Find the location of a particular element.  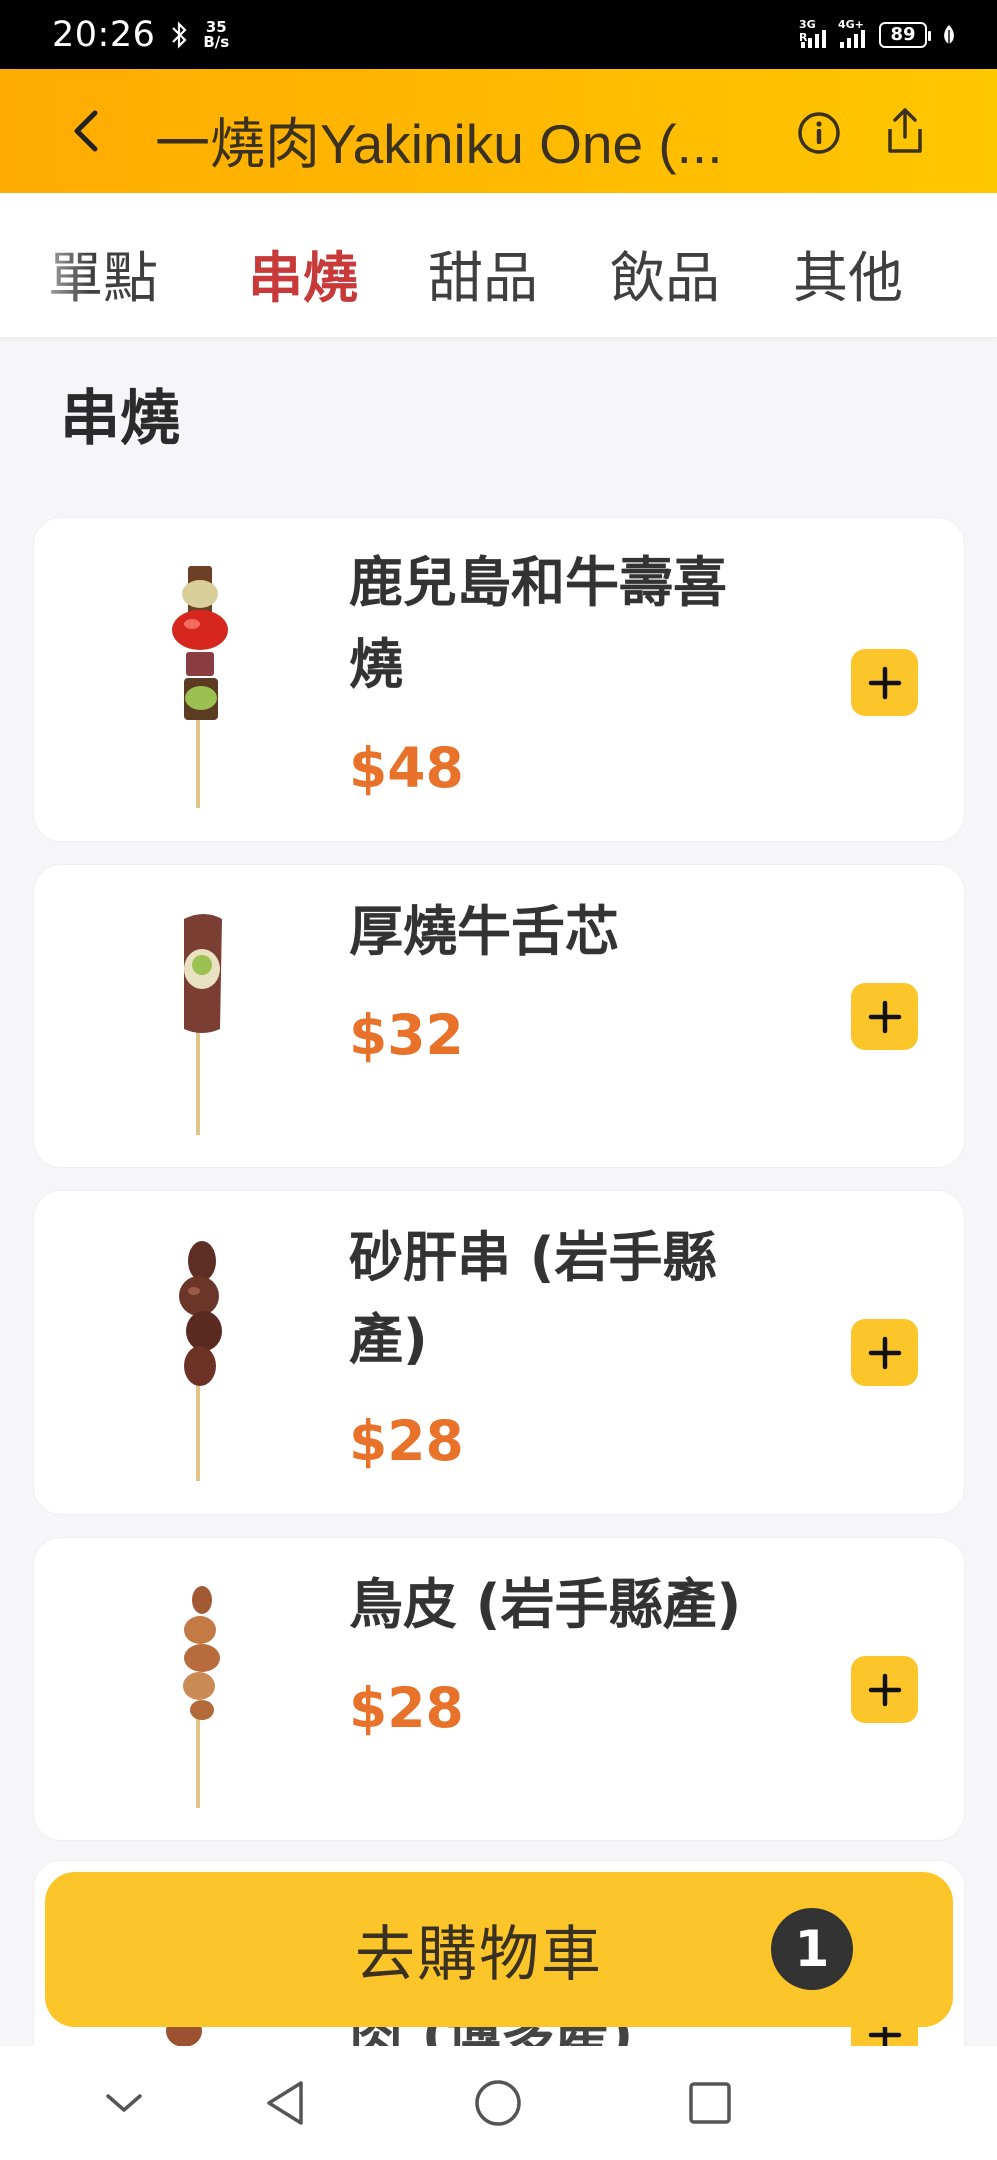

cart-label: 去購物車 is located at coordinates (479, 1955).